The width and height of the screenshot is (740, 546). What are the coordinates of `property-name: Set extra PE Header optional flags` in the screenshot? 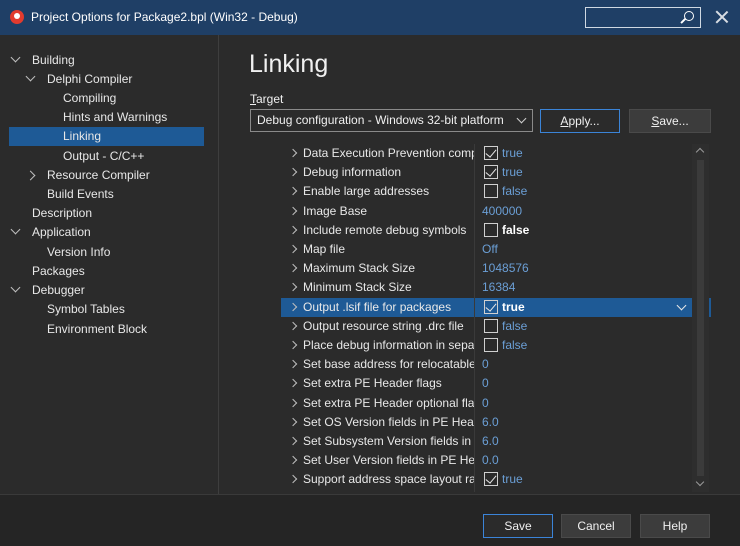 It's located at (377, 403).